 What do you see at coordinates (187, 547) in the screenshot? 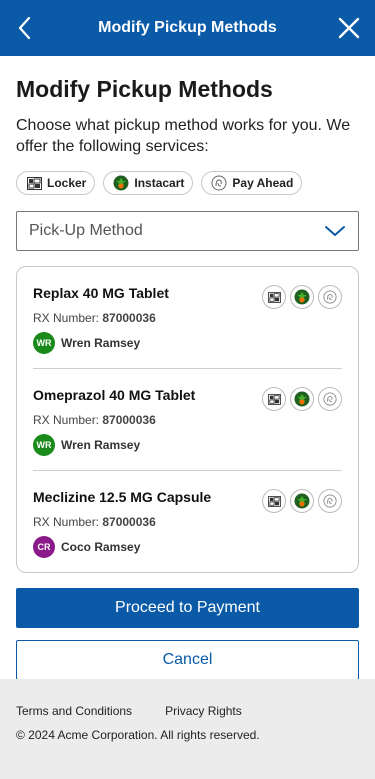
I see `patient: CR Coco Ramsey` at bounding box center [187, 547].